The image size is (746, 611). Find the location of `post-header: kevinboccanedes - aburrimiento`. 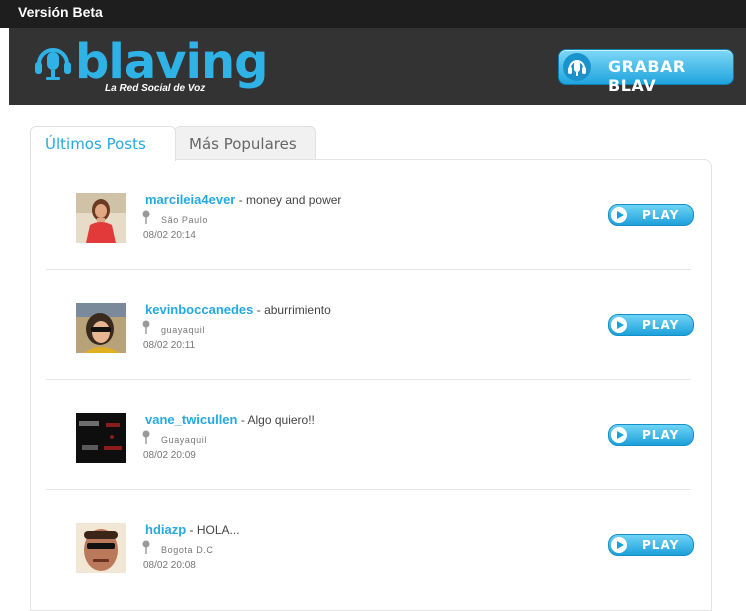

post-header: kevinboccanedes - aburrimiento is located at coordinates (238, 309).